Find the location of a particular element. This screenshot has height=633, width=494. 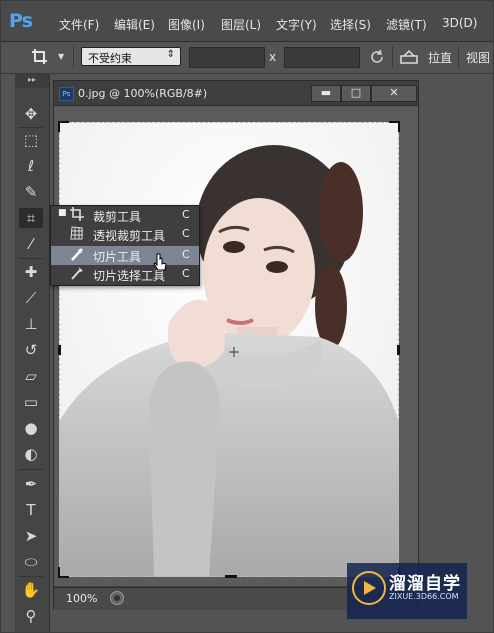

stamp-tool-icon: ⊥ is located at coordinates (31, 324).